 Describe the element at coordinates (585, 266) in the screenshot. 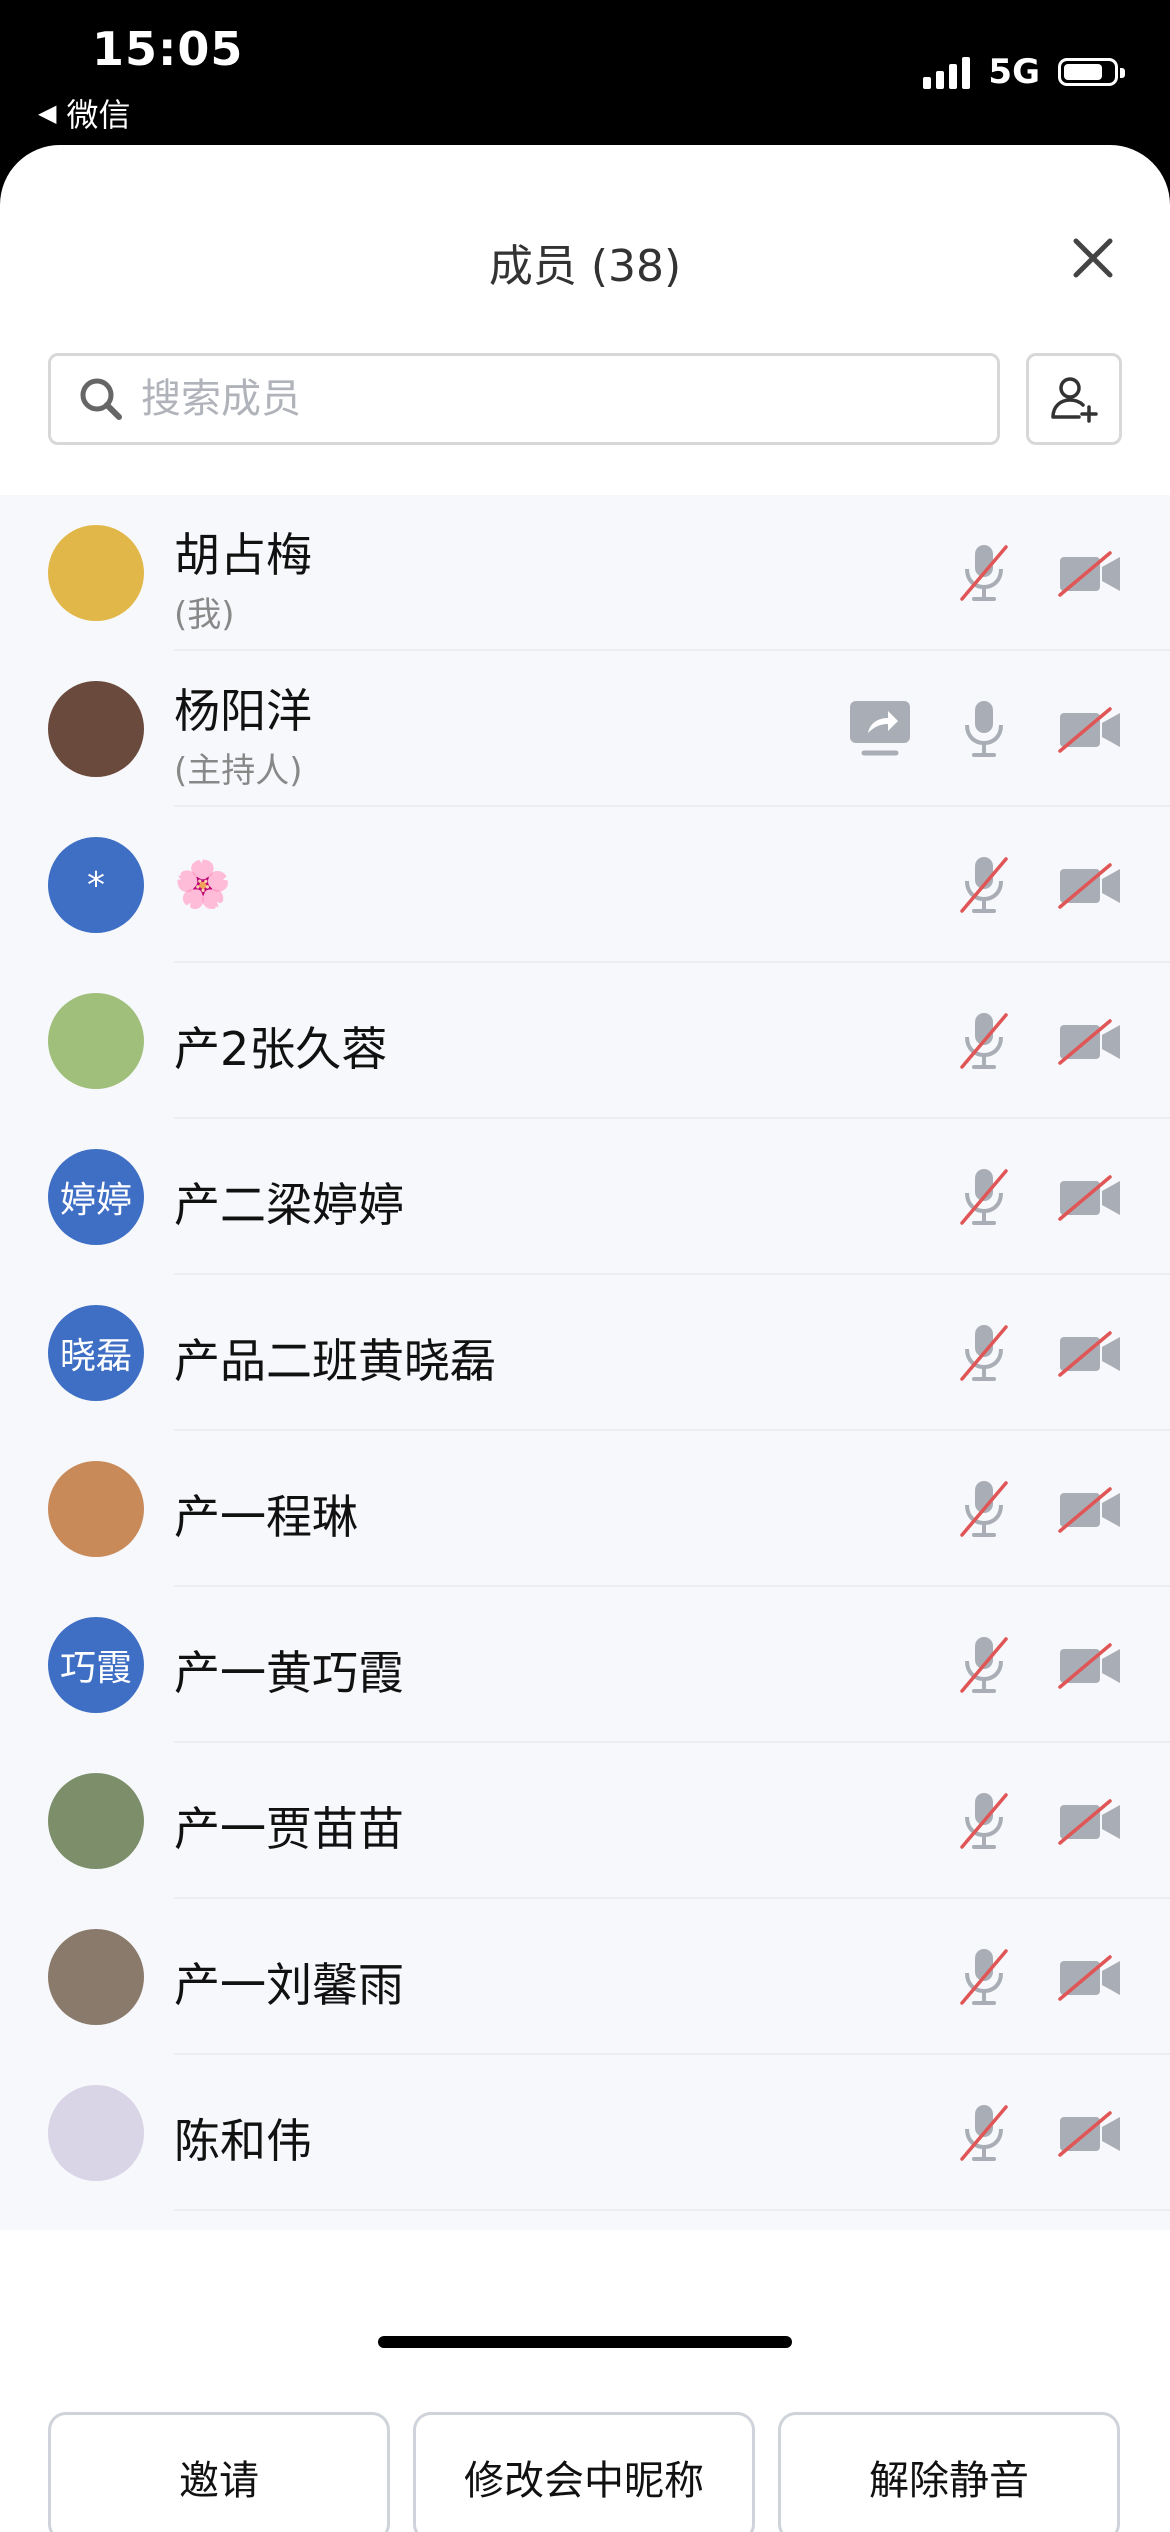

I see `sheet-title: 成员 (38)` at that location.